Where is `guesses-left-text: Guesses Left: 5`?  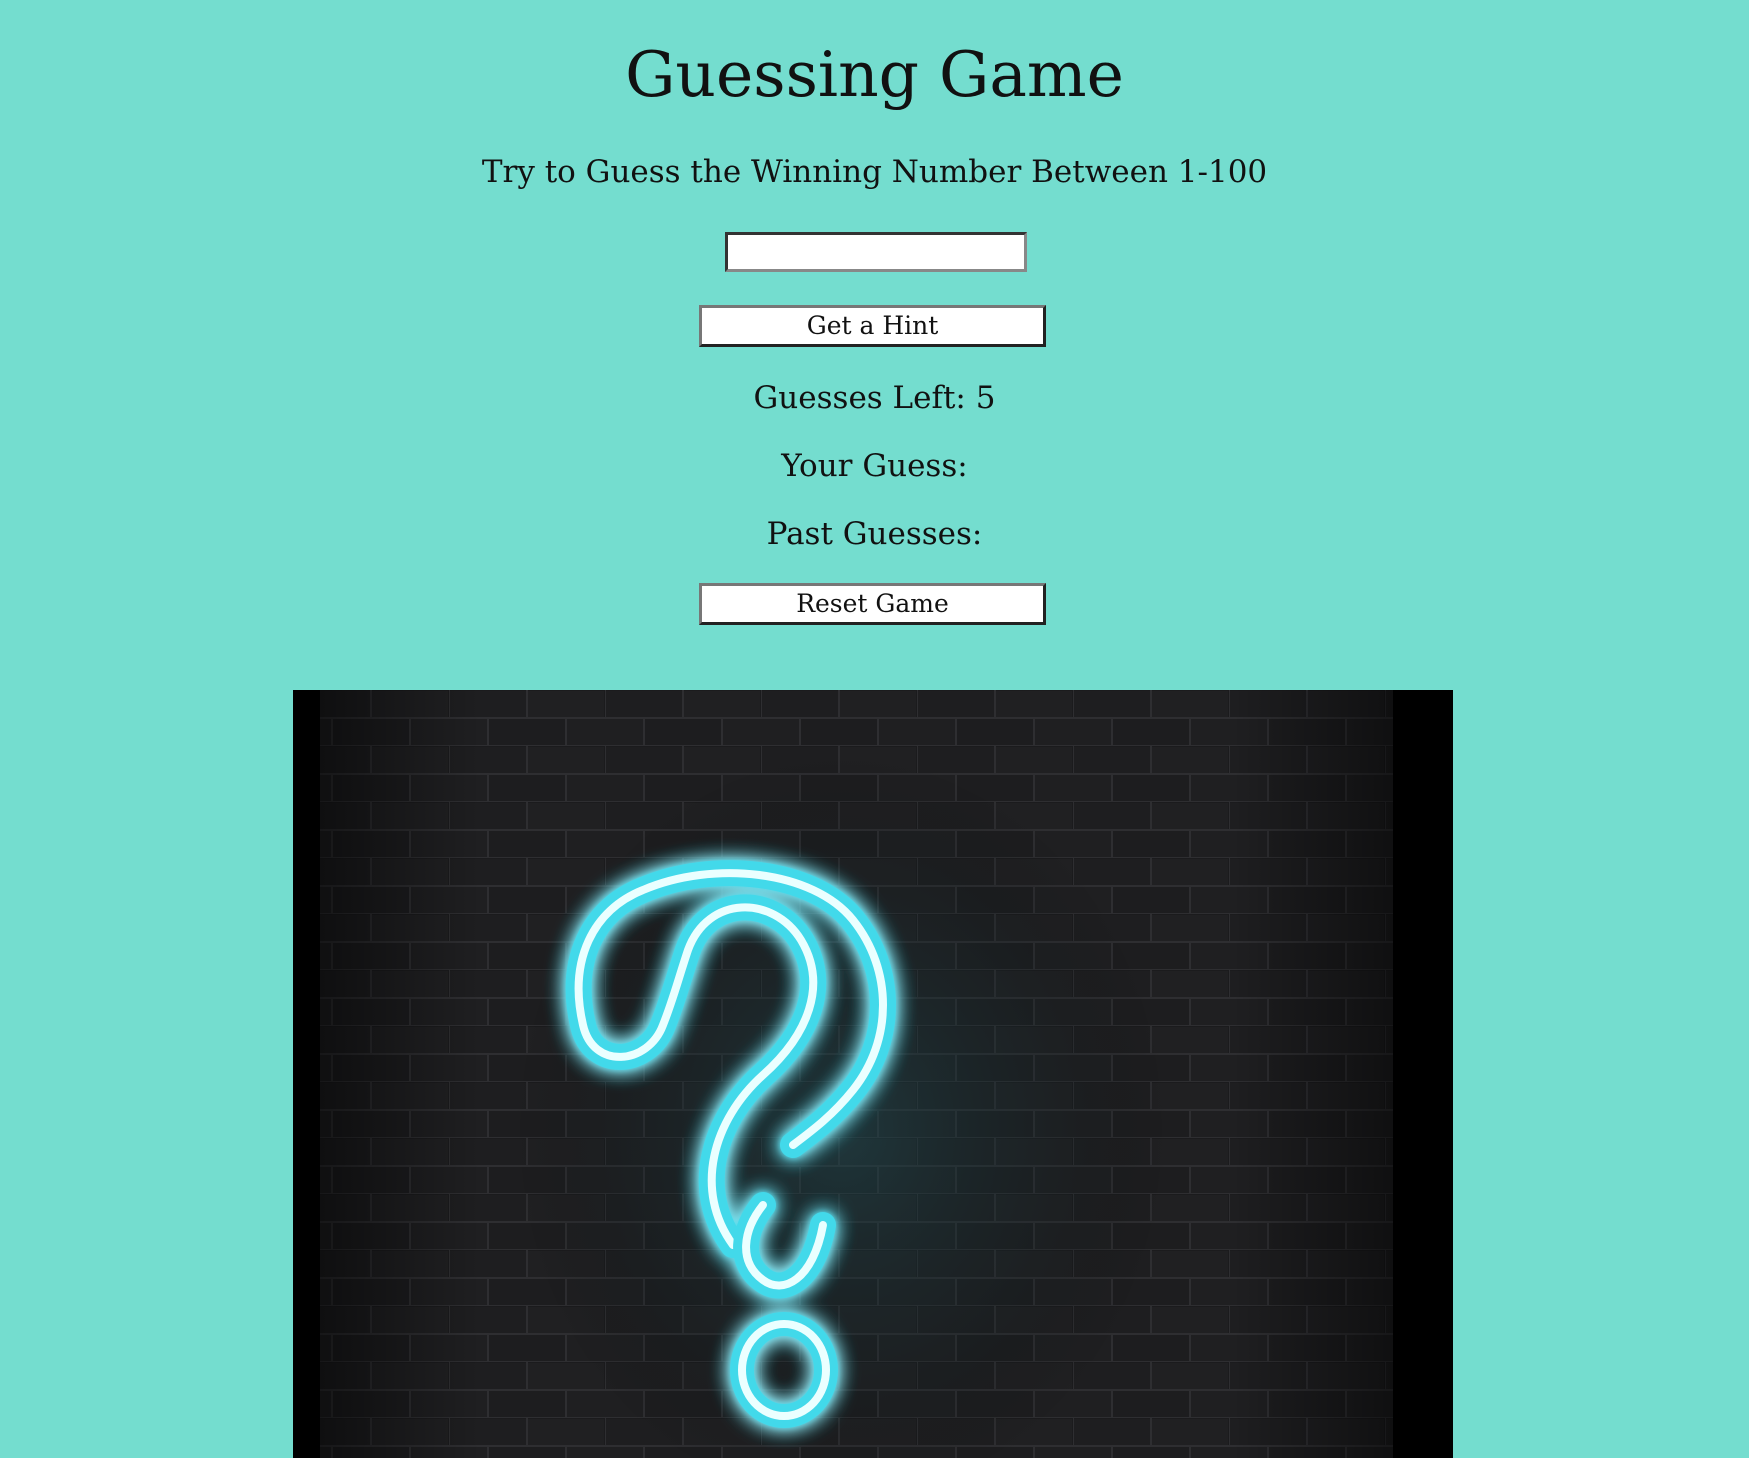
guesses-left-text: Guesses Left: 5 is located at coordinates (874, 398).